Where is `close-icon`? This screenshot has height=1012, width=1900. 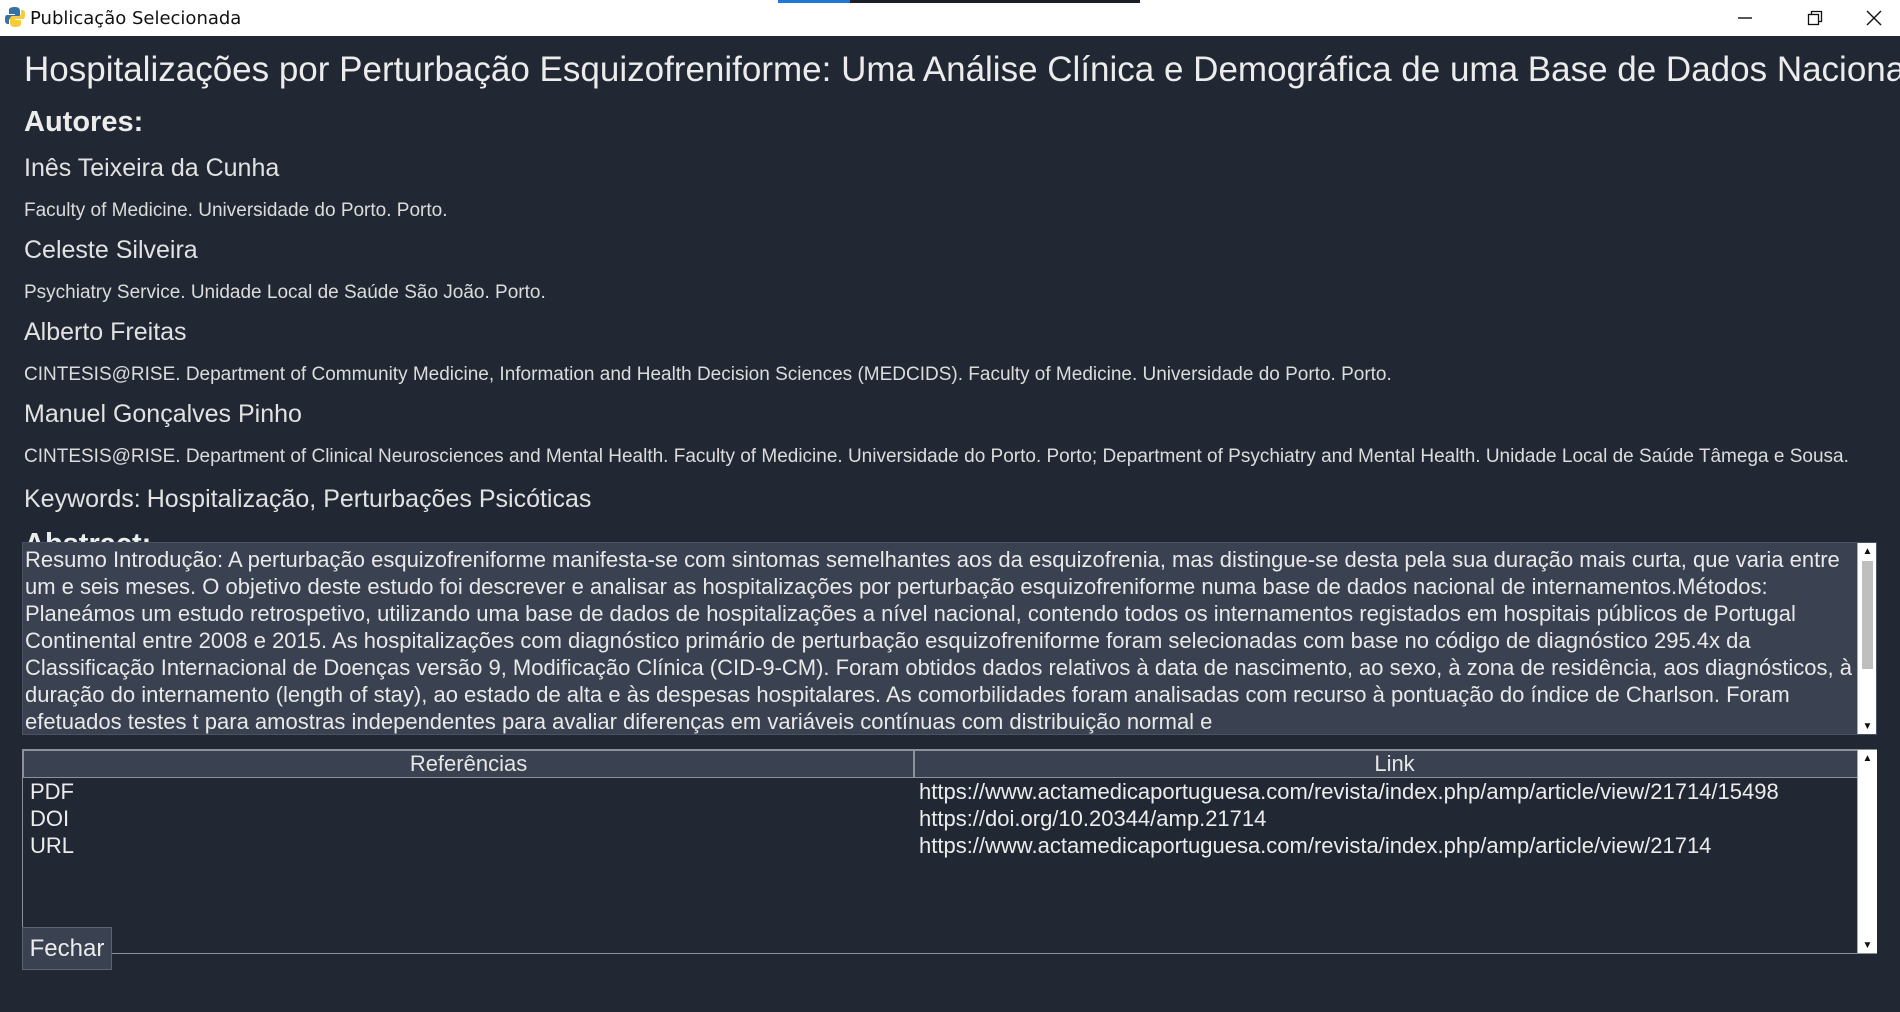
close-icon is located at coordinates (1874, 18).